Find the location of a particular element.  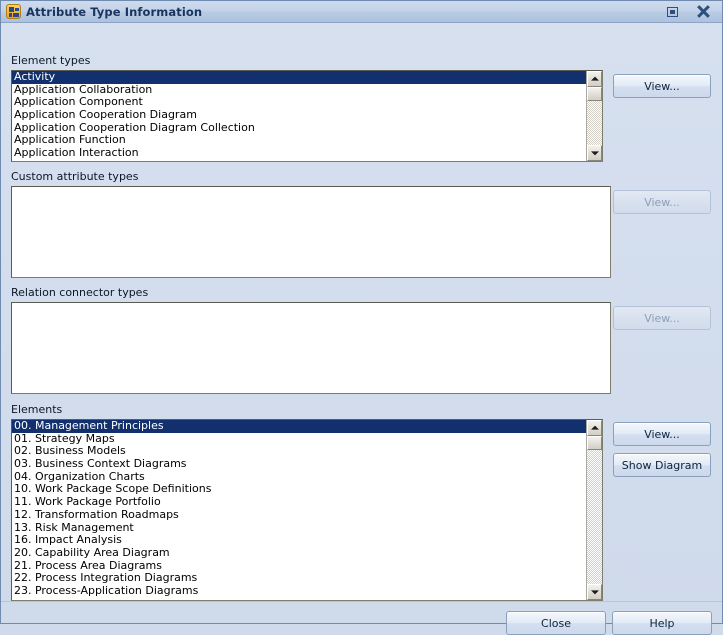

elements-label: Elements is located at coordinates (37, 409).